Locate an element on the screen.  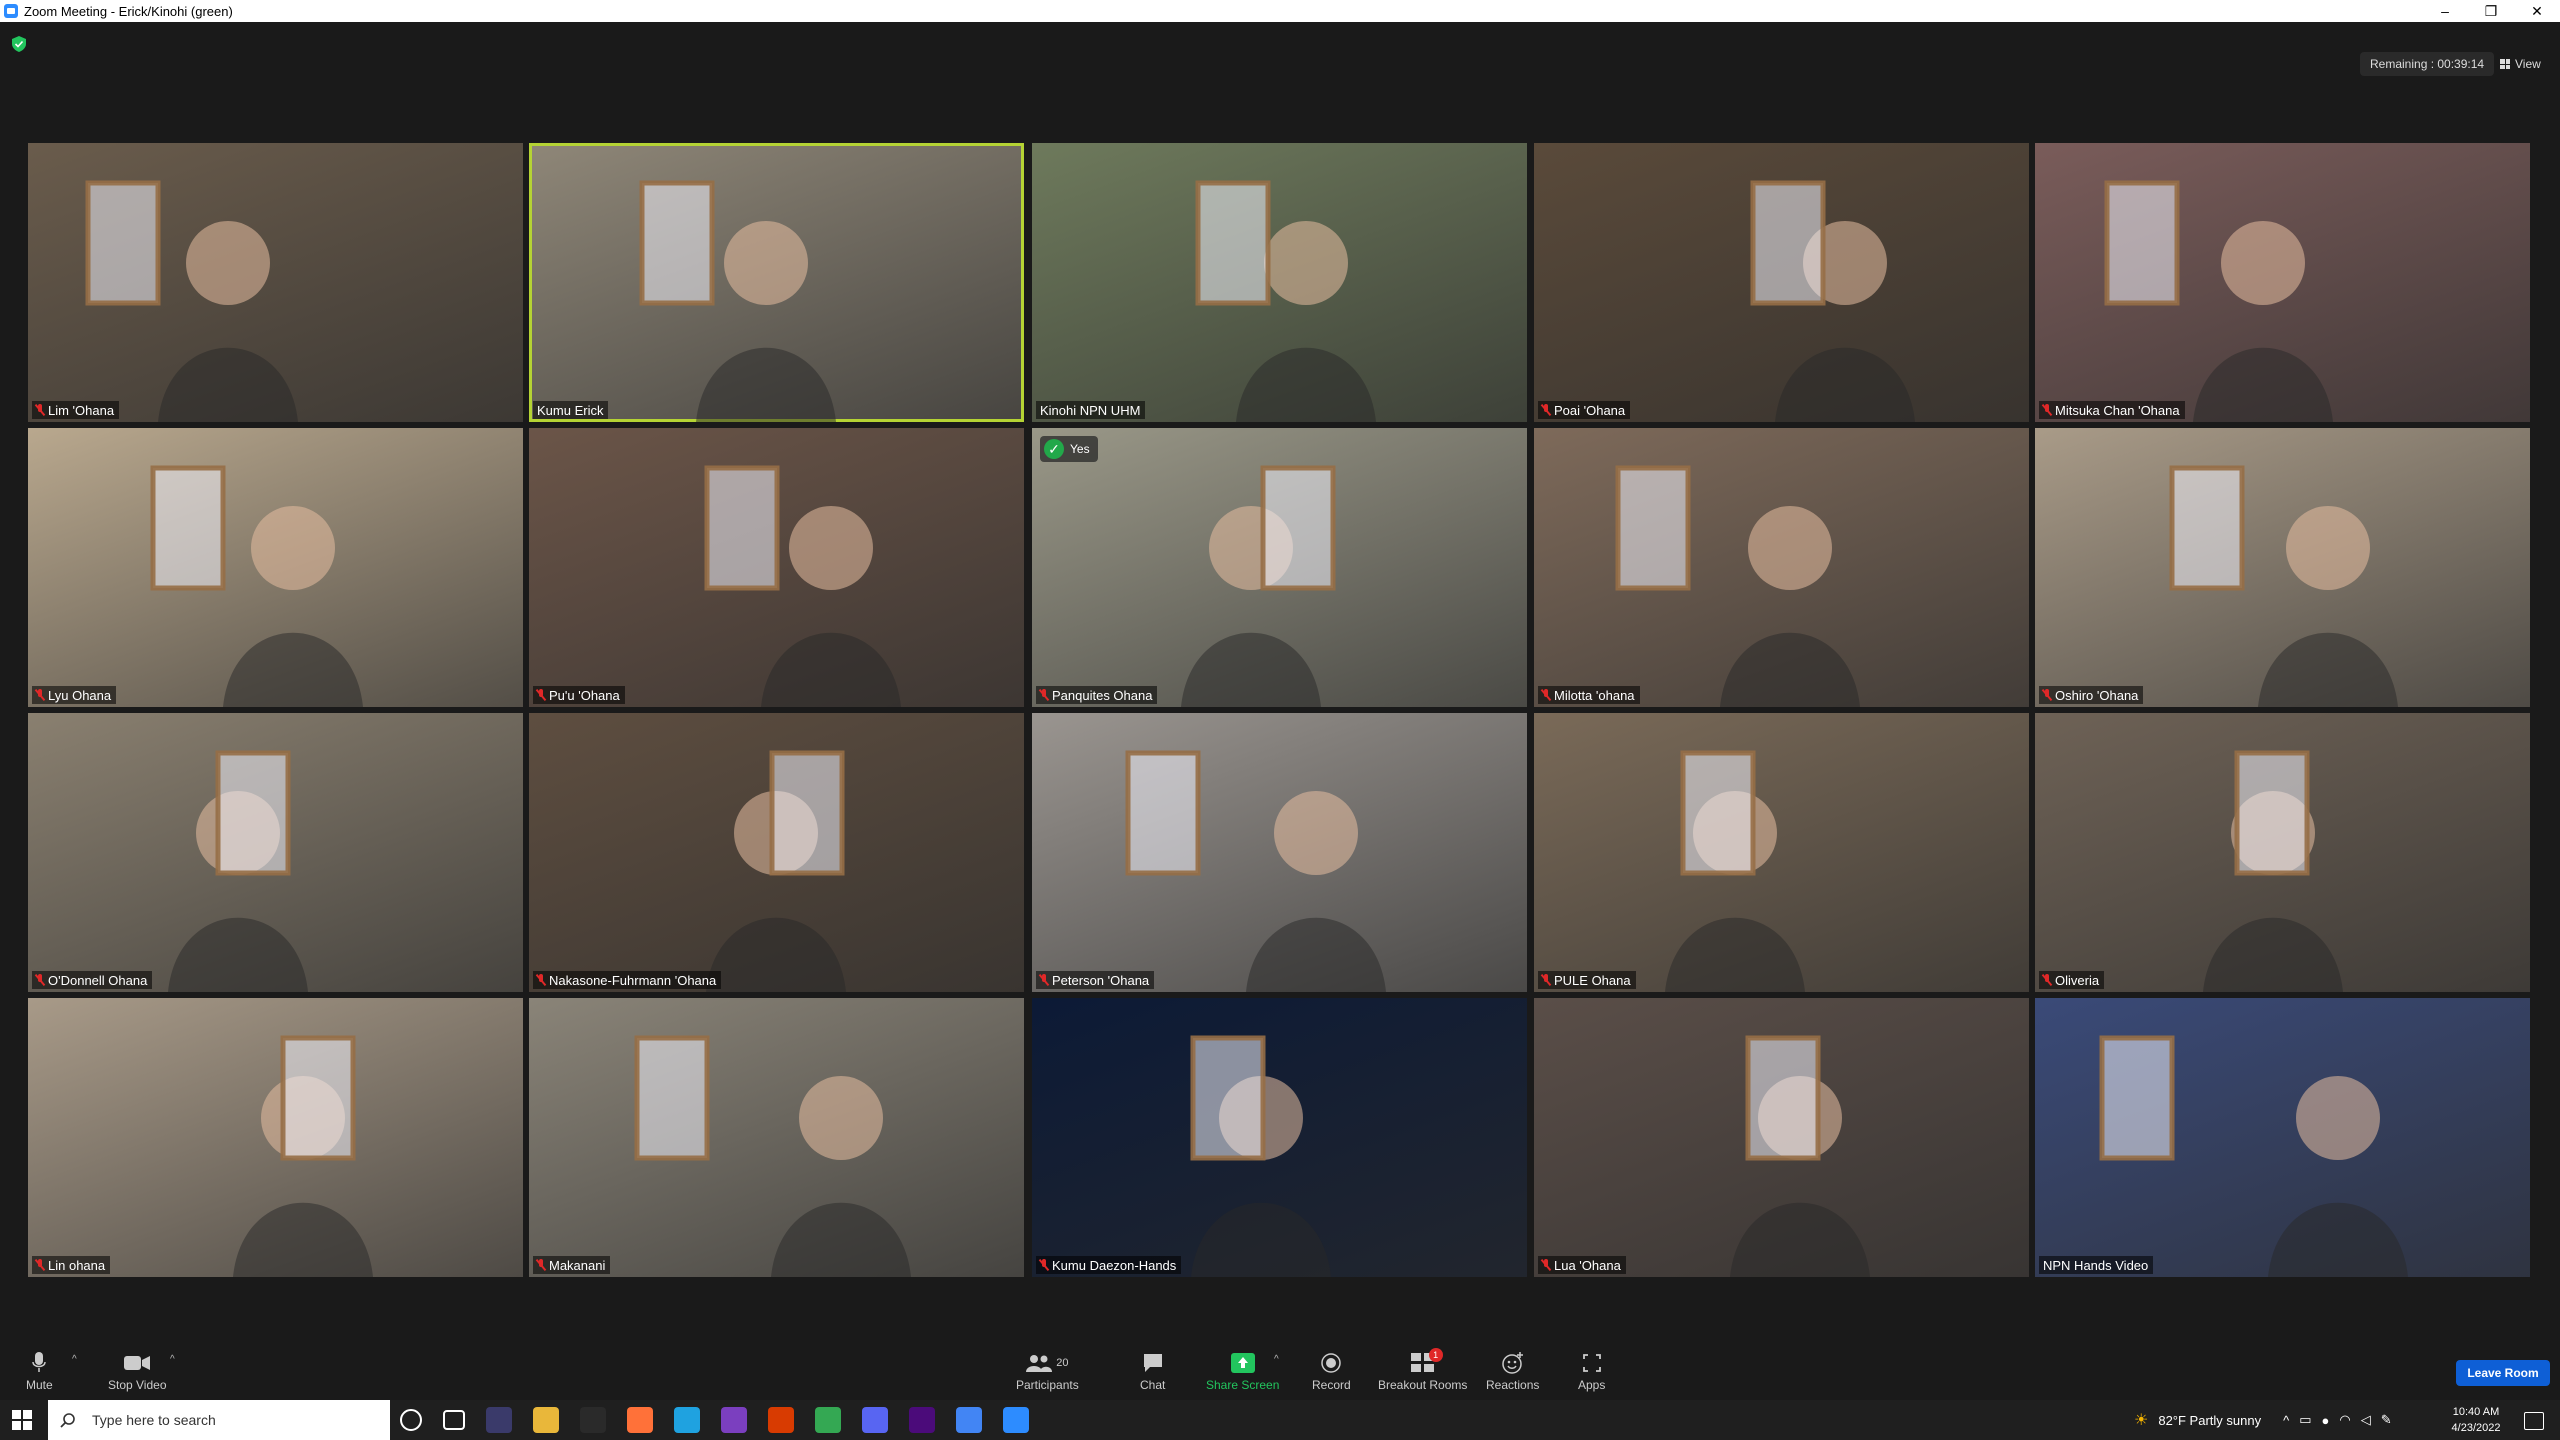
participant-tile: ✓ Yes Panquites Ohana is located at coordinates (1279, 567).